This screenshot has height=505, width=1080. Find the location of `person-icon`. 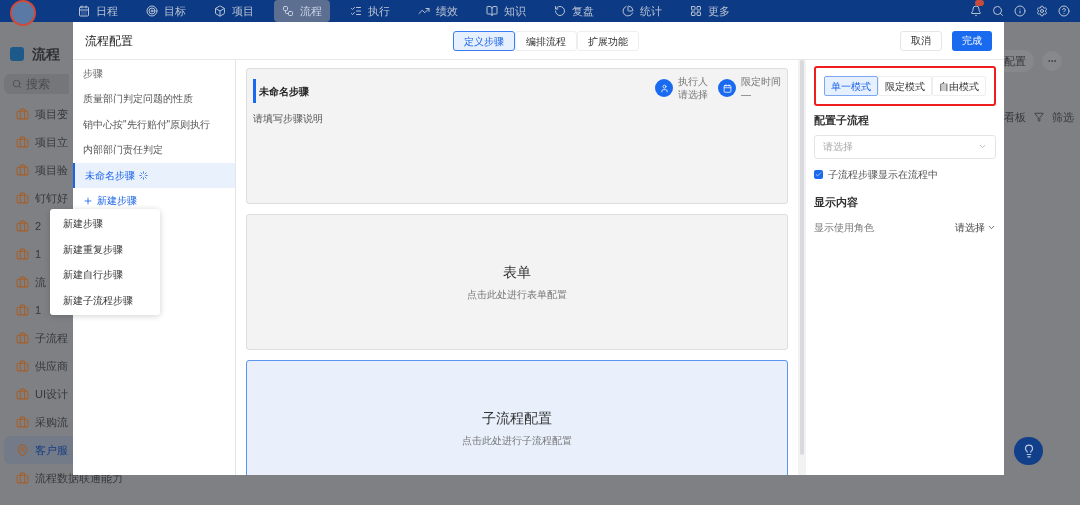

person-icon is located at coordinates (664, 88).